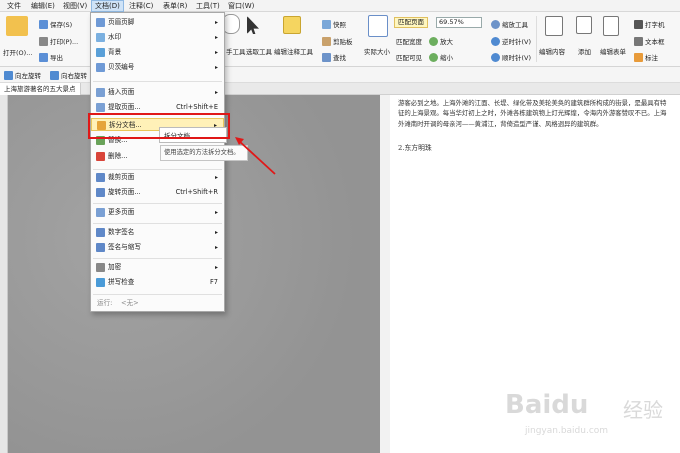 Image resolution: width=680 pixels, height=453 pixels. I want to click on snapshot-button: 快照, so click(334, 24).